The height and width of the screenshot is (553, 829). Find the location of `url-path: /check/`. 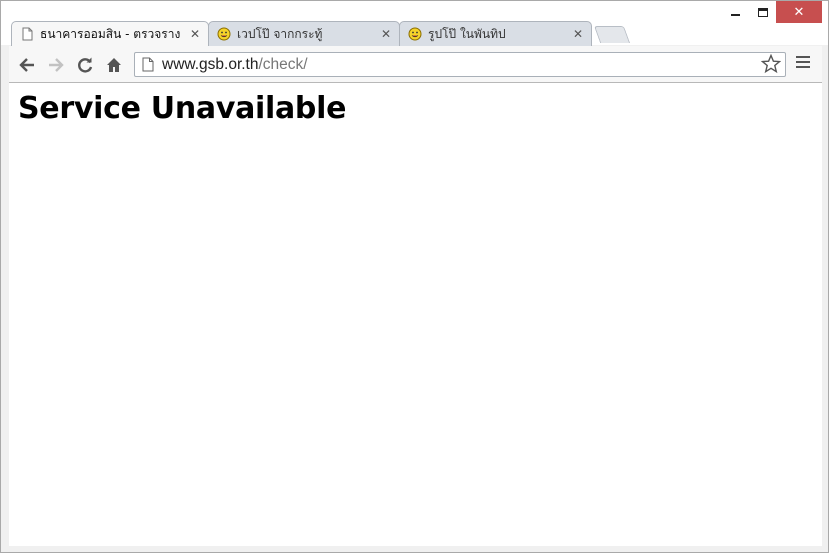

url-path: /check/ is located at coordinates (283, 64).